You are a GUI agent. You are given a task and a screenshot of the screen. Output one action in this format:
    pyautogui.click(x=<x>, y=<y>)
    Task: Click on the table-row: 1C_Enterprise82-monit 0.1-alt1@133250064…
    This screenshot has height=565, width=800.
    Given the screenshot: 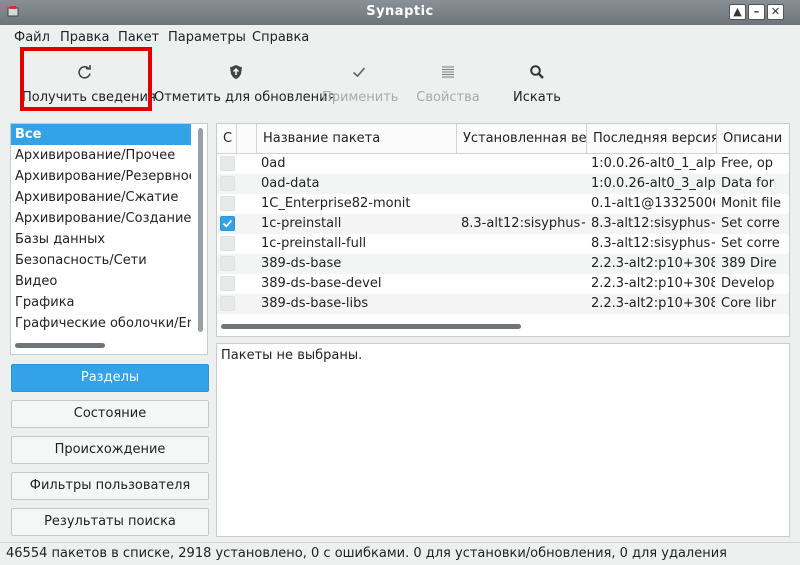 What is the action you would take?
    pyautogui.click(x=503, y=204)
    